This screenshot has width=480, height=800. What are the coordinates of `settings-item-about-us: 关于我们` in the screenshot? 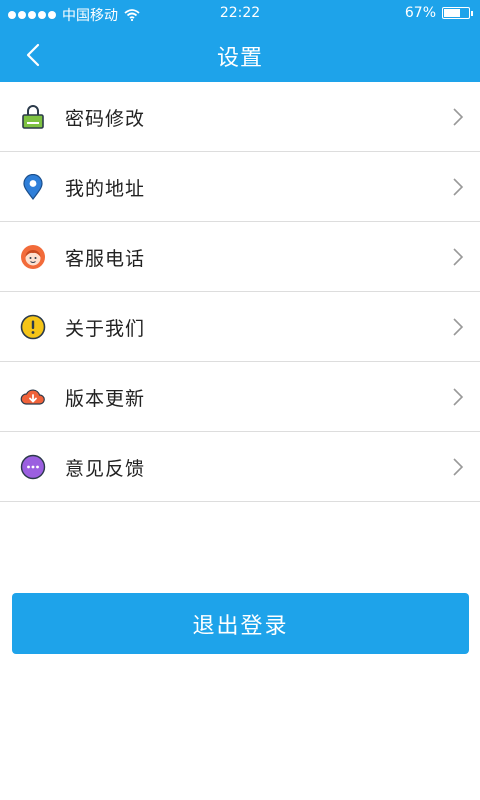 It's located at (240, 327).